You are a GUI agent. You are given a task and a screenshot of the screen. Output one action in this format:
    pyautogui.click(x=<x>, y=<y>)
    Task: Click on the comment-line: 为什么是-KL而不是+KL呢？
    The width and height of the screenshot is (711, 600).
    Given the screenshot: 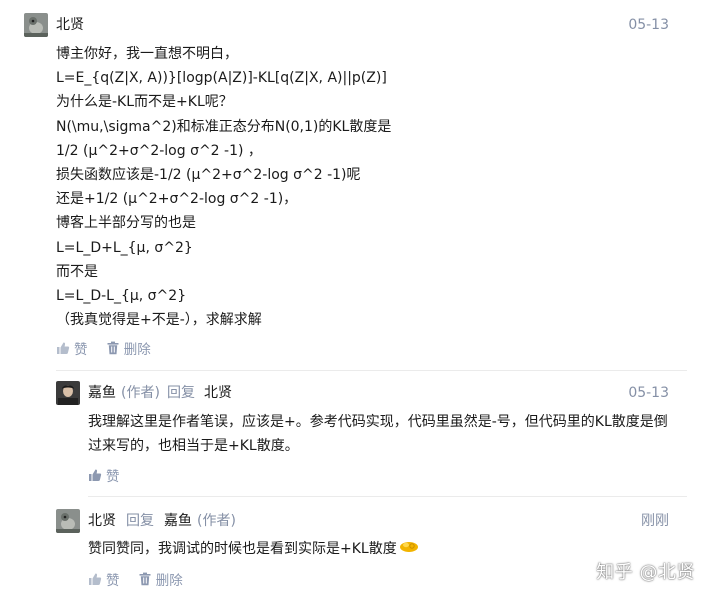 What is the action you would take?
    pyautogui.click(x=144, y=102)
    